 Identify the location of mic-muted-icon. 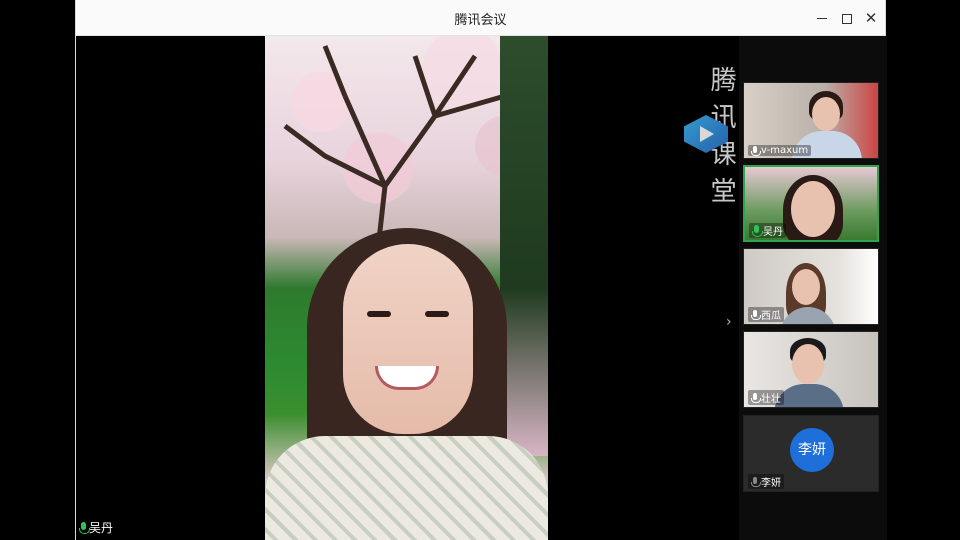
(756, 481).